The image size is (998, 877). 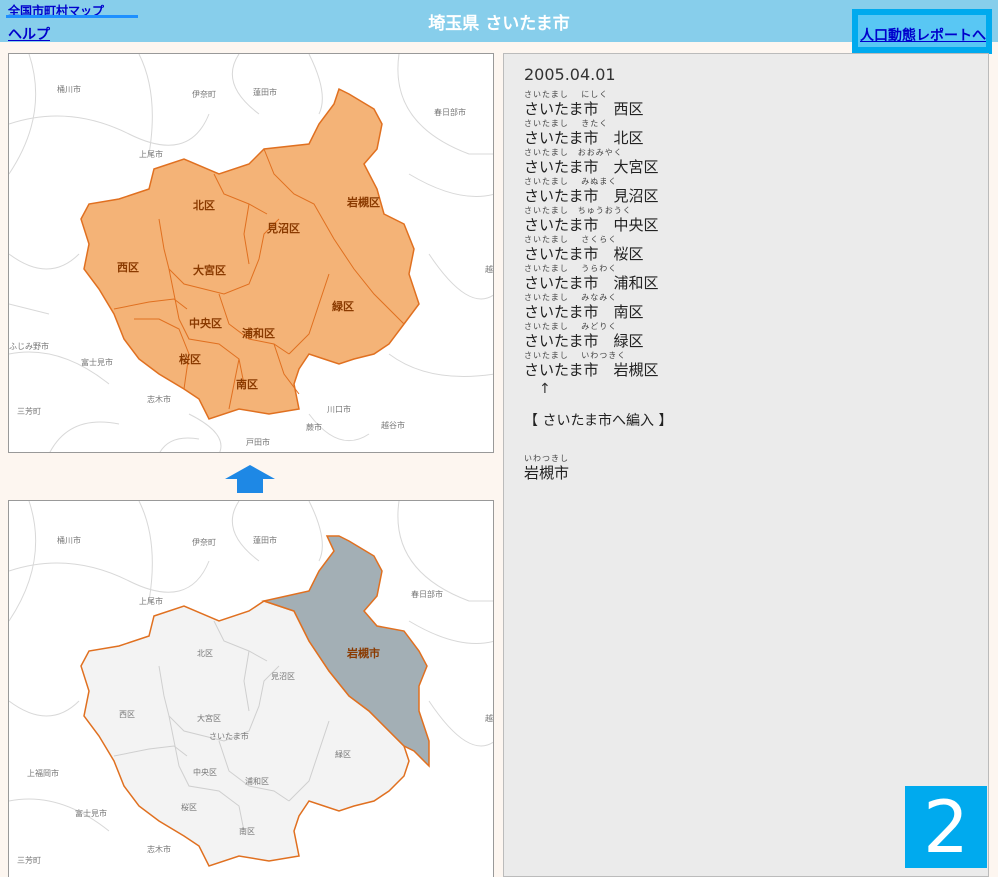 I want to click on saitama-city-shape, so click(x=250, y=253).